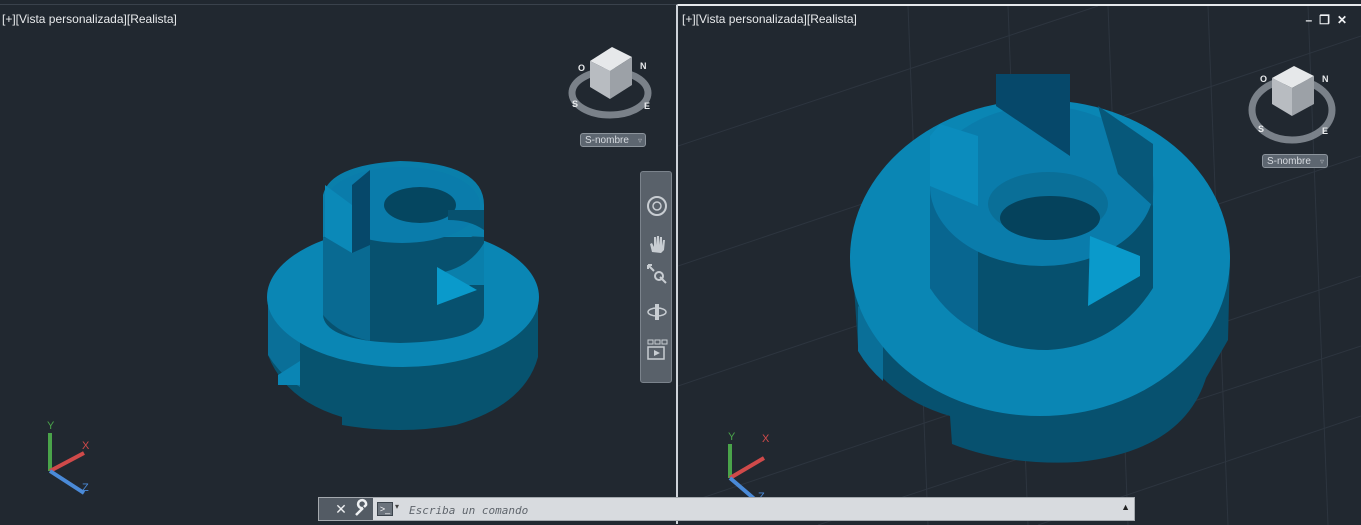 The image size is (1361, 525). Describe the element at coordinates (1308, 20) in the screenshot. I see `minimize-button: –` at that location.